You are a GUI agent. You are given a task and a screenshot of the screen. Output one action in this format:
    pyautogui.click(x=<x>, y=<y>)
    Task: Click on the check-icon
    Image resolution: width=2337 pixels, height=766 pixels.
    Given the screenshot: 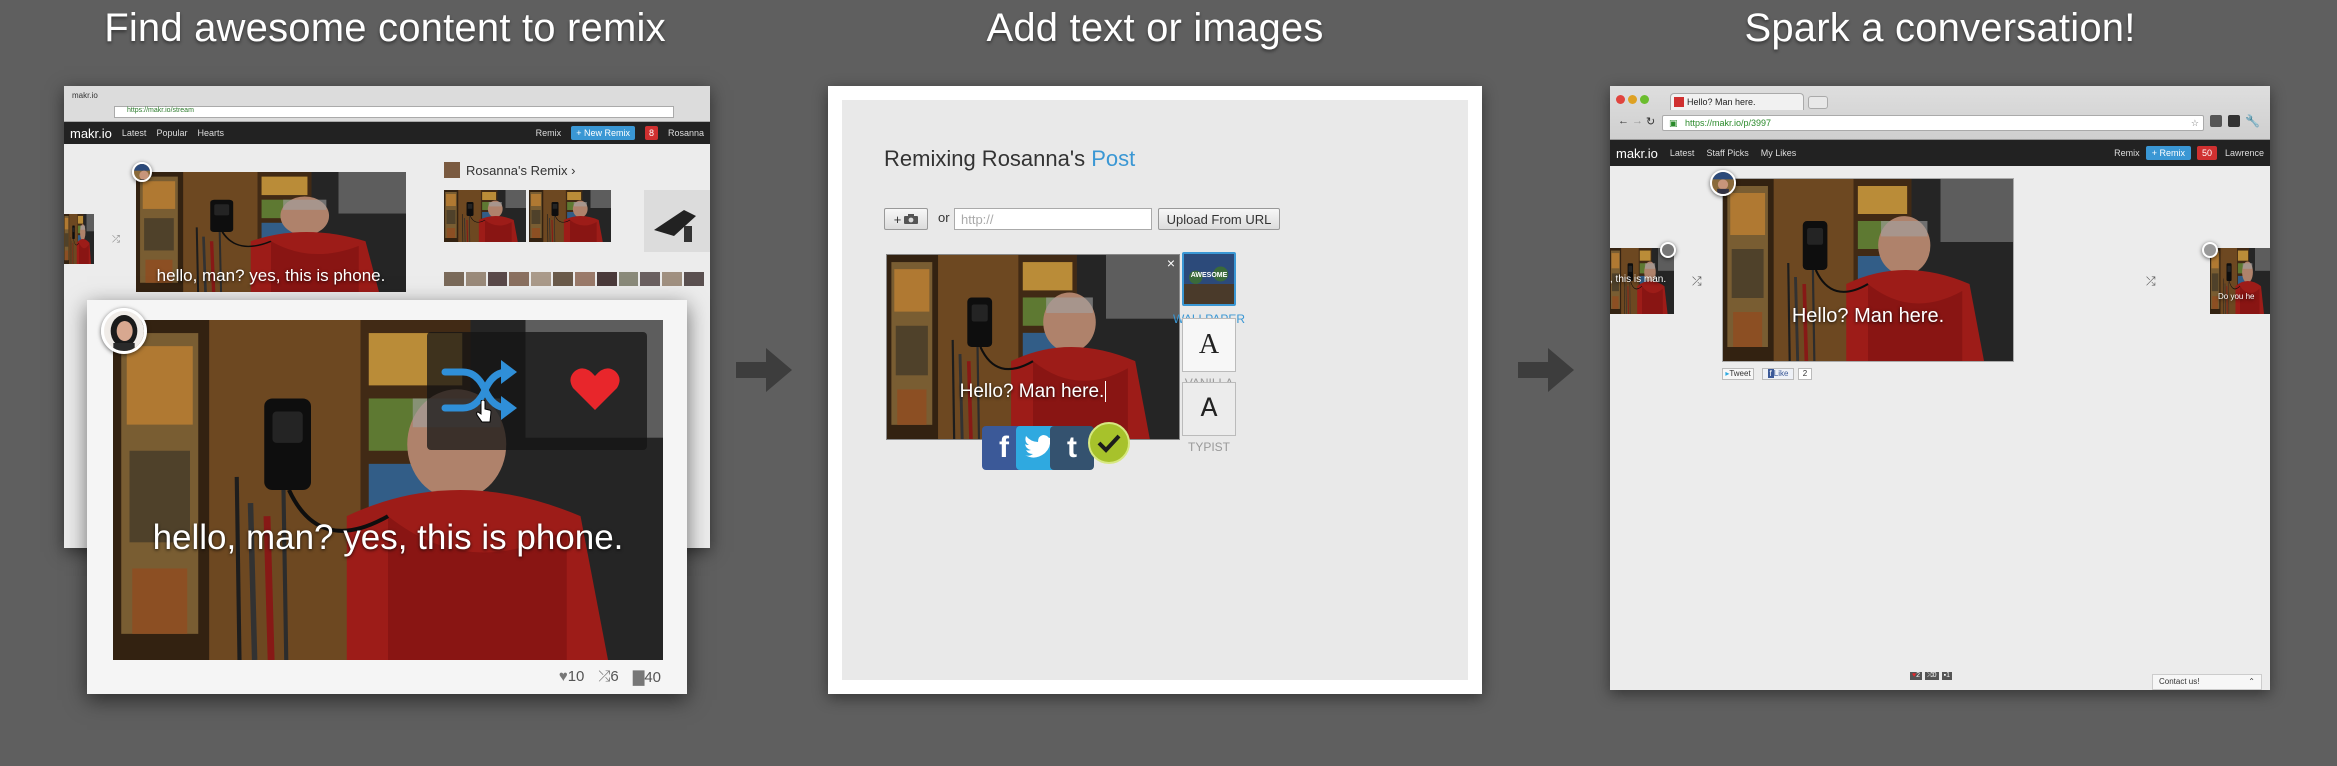 What is the action you would take?
    pyautogui.click(x=1109, y=443)
    